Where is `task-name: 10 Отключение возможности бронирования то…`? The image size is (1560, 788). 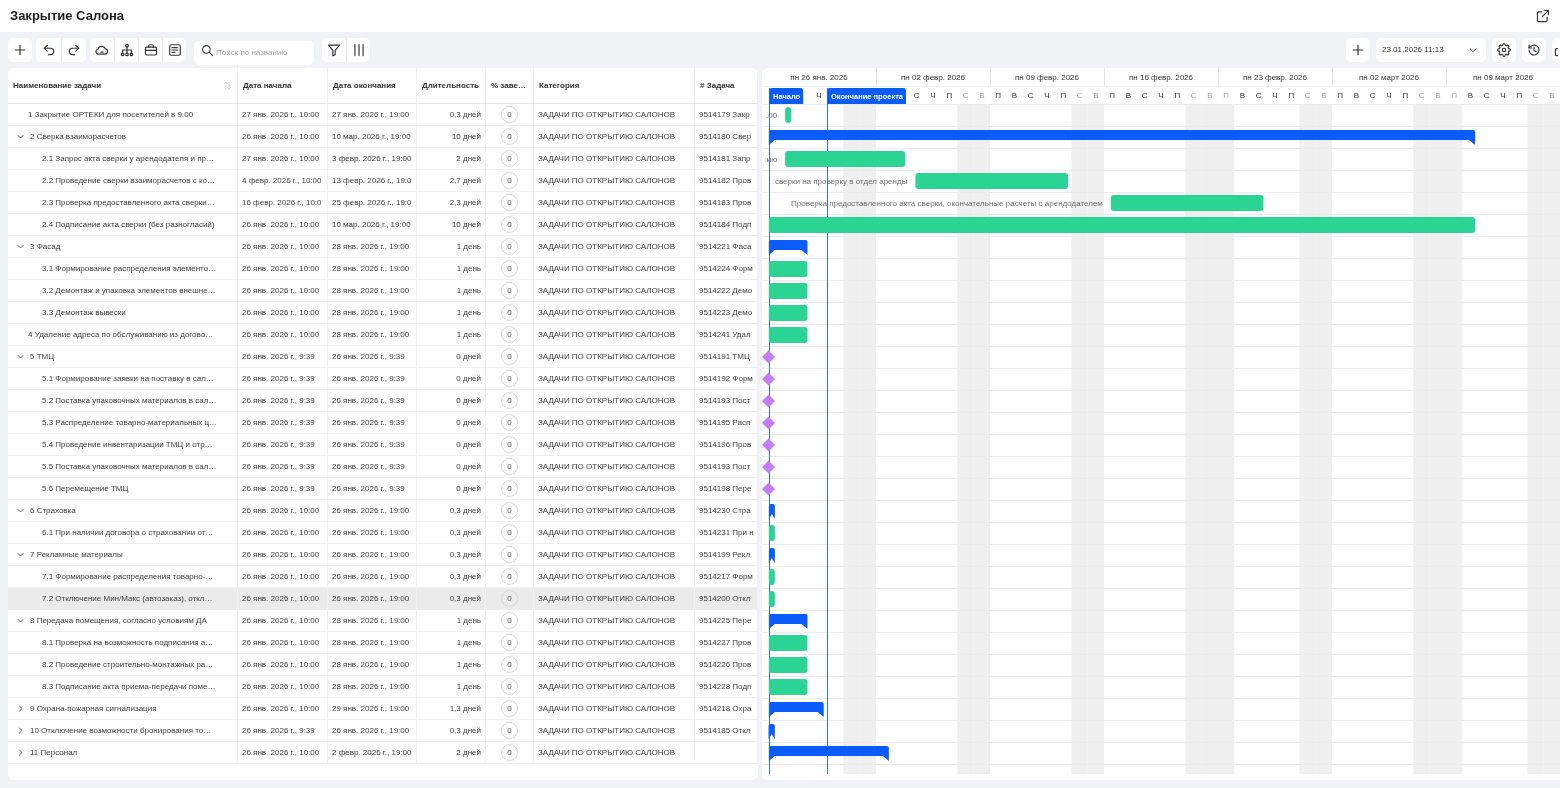
task-name: 10 Отключение возможности бронирования то… is located at coordinates (121, 730).